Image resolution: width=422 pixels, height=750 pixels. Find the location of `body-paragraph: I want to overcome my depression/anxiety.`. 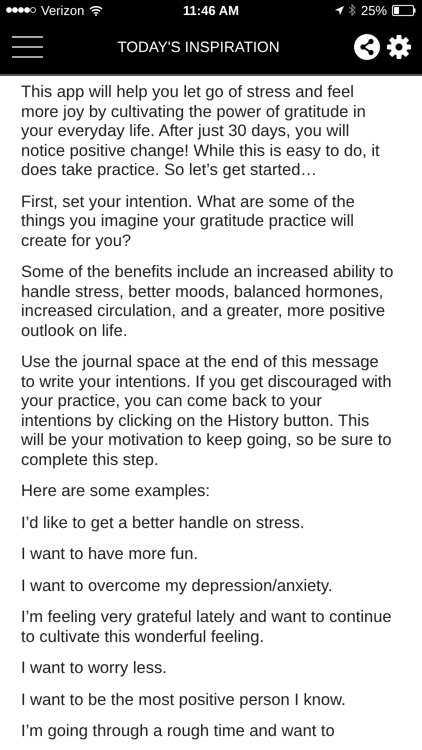

body-paragraph: I want to overcome my depression/anxiety. is located at coordinates (177, 586).